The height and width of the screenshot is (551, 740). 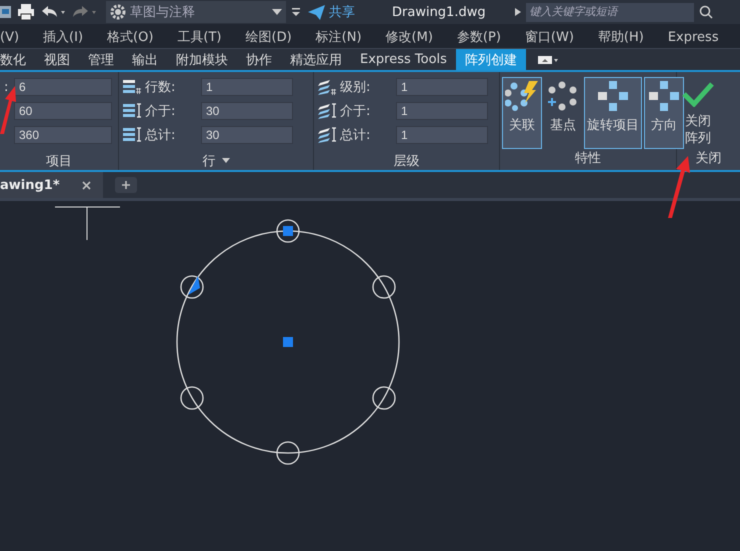 I want to click on ribbon-tab: 管理, so click(x=101, y=59).